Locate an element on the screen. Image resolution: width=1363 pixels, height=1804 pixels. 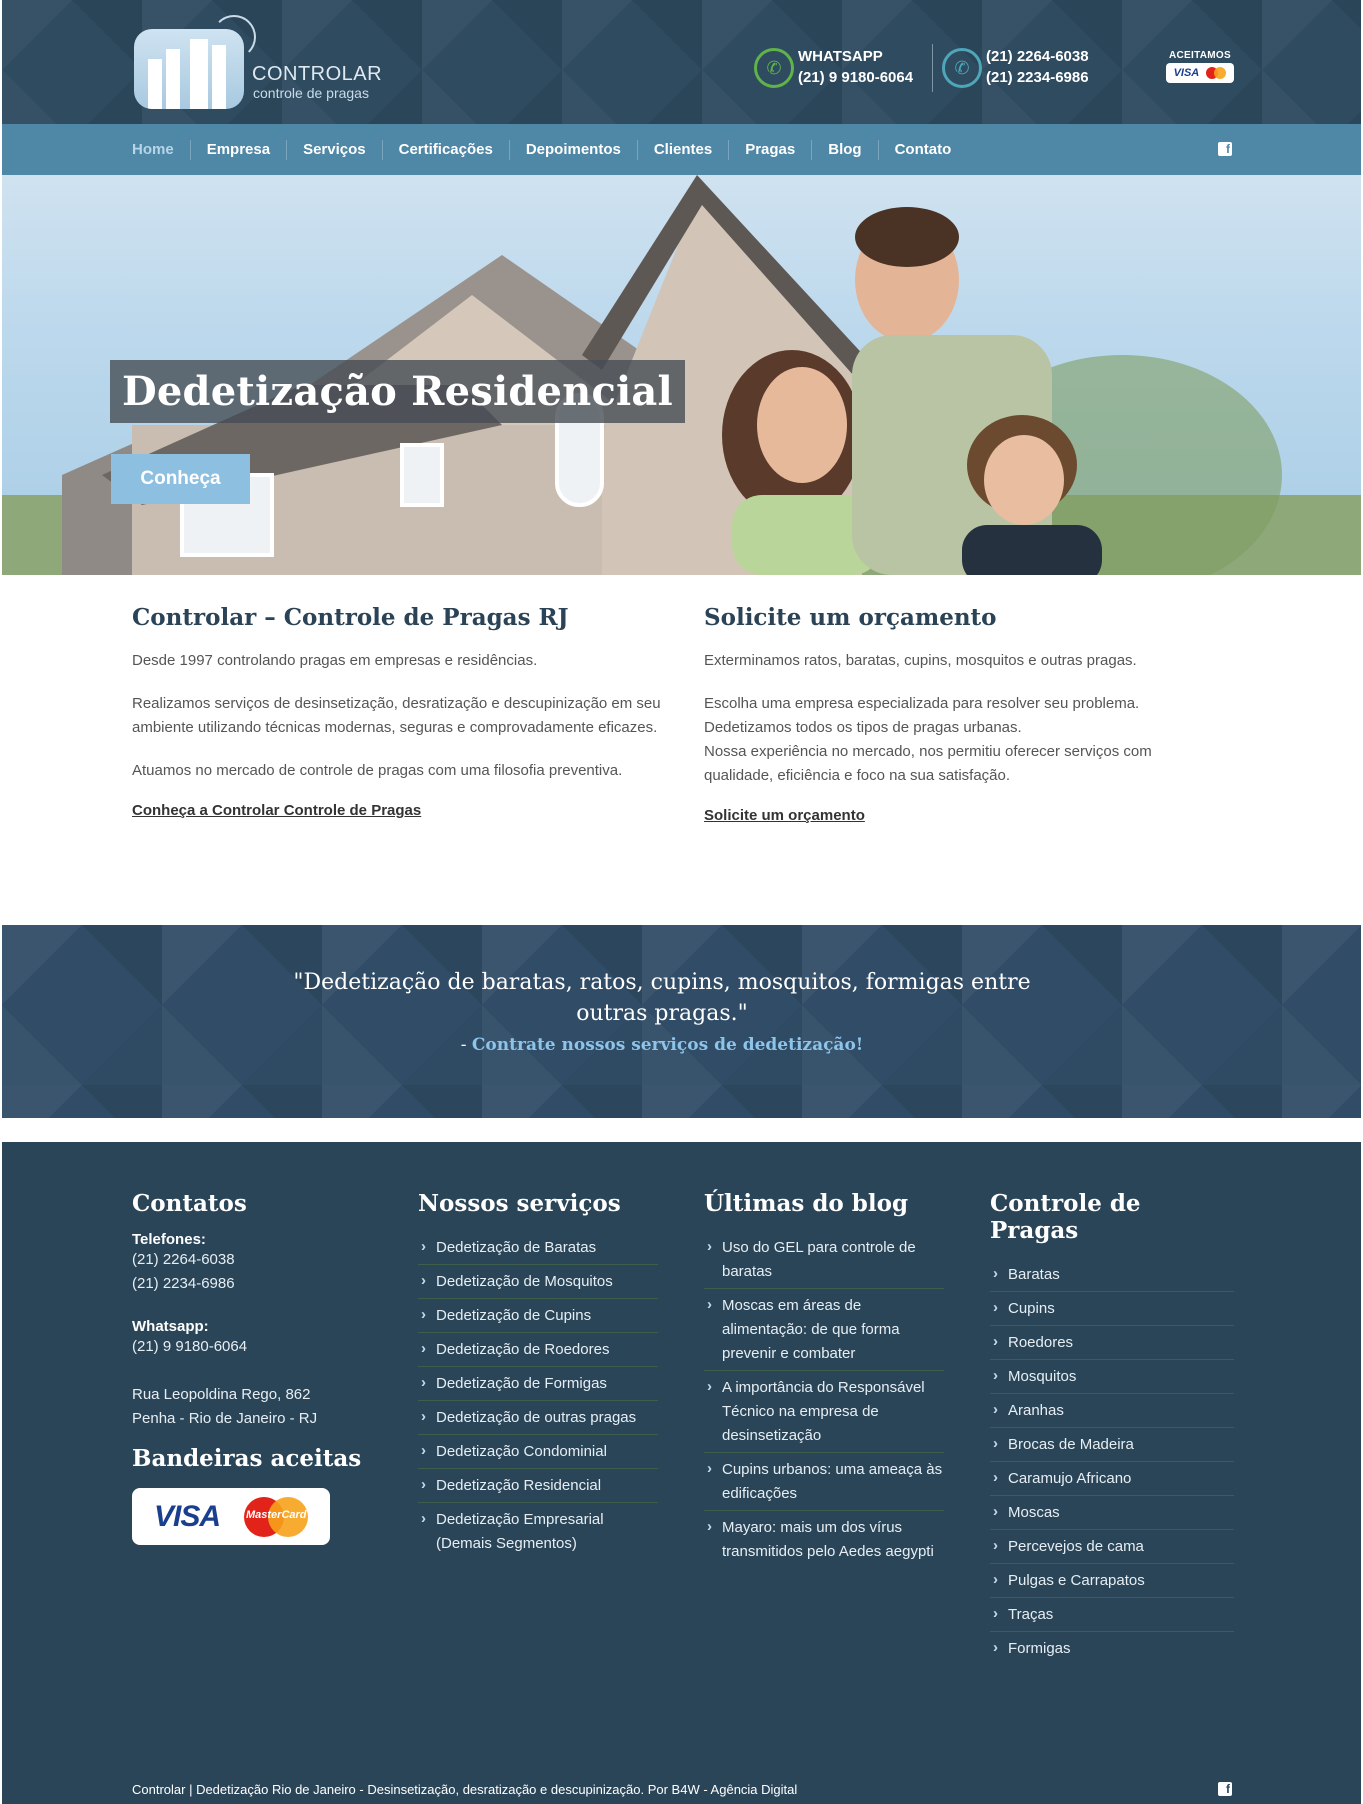
service-link: Dedetização de Roedores is located at coordinates (538, 1350).